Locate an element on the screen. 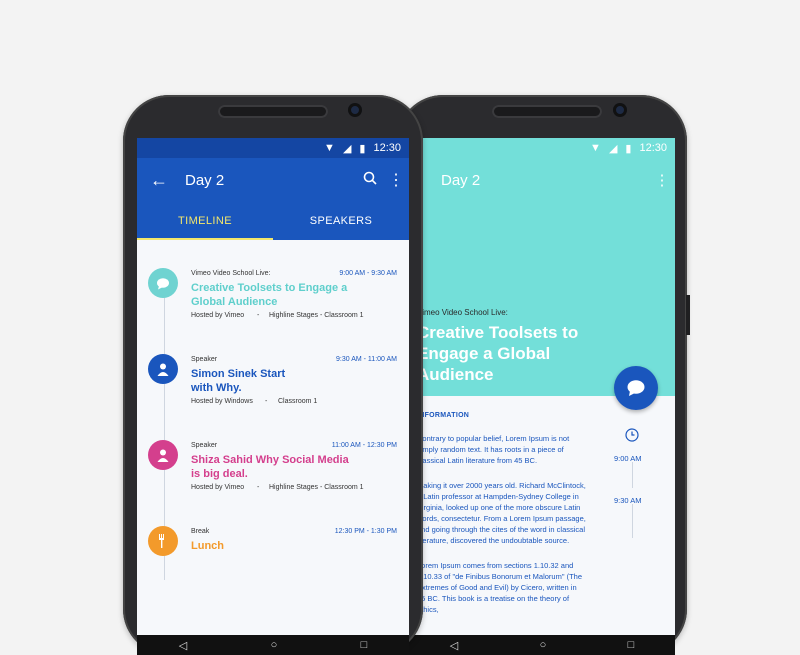  item-type: Vimeo Video School Live: is located at coordinates (231, 273).